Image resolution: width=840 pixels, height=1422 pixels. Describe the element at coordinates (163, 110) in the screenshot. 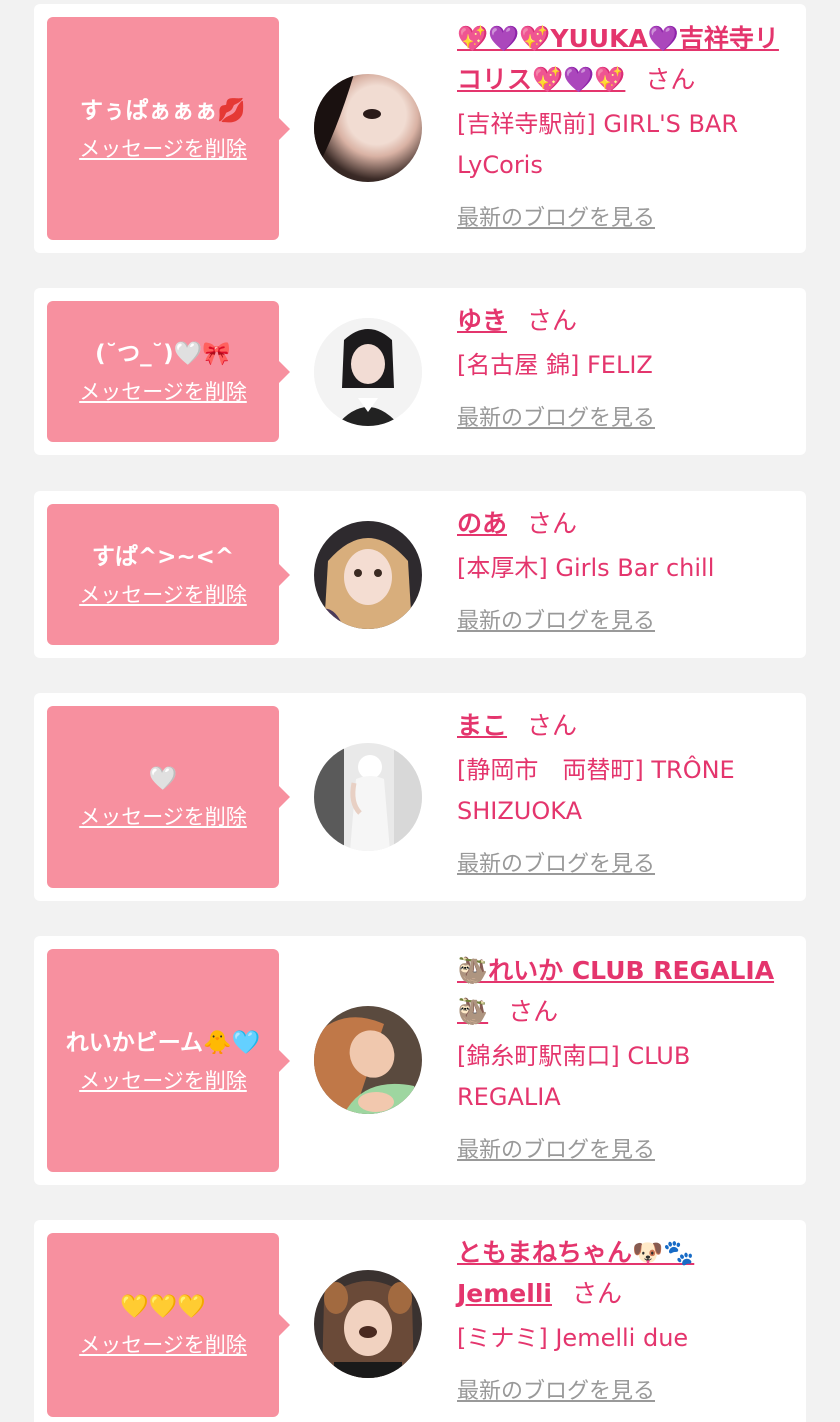

I see `message-text: すぅぱぁぁぁ💋` at that location.